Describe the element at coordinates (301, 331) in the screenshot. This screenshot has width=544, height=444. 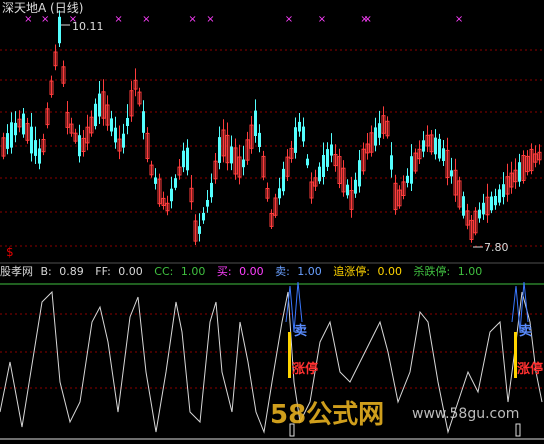
I see `sell-signal-1: 卖` at that location.